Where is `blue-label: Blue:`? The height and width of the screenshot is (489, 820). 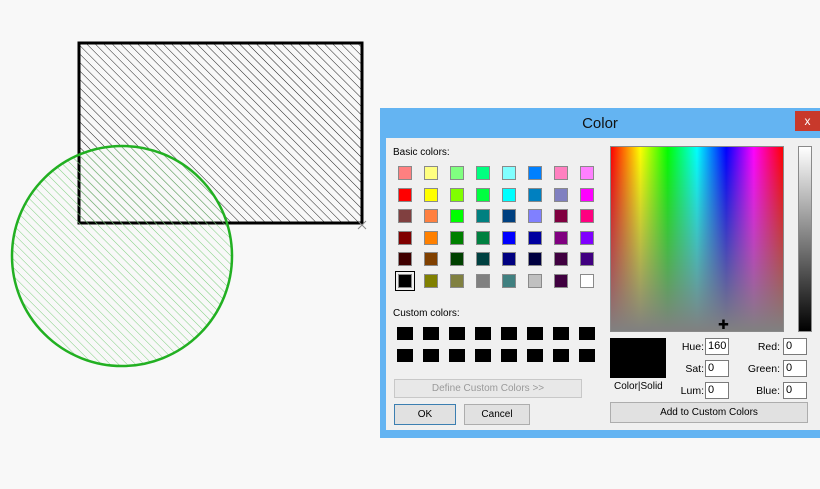 blue-label: Blue: is located at coordinates (768, 391).